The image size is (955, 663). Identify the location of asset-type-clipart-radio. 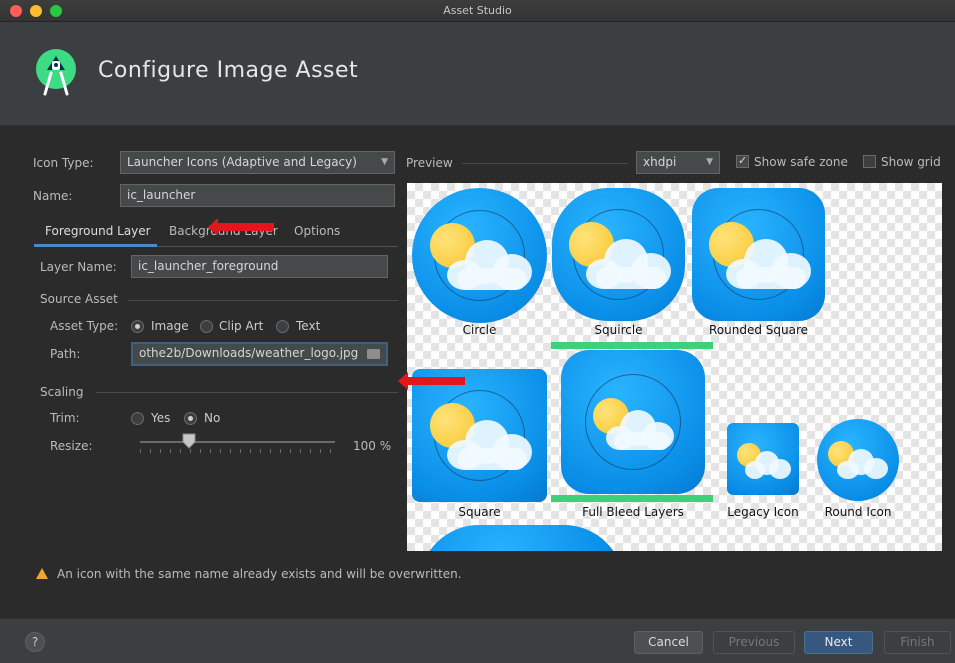
(206, 326).